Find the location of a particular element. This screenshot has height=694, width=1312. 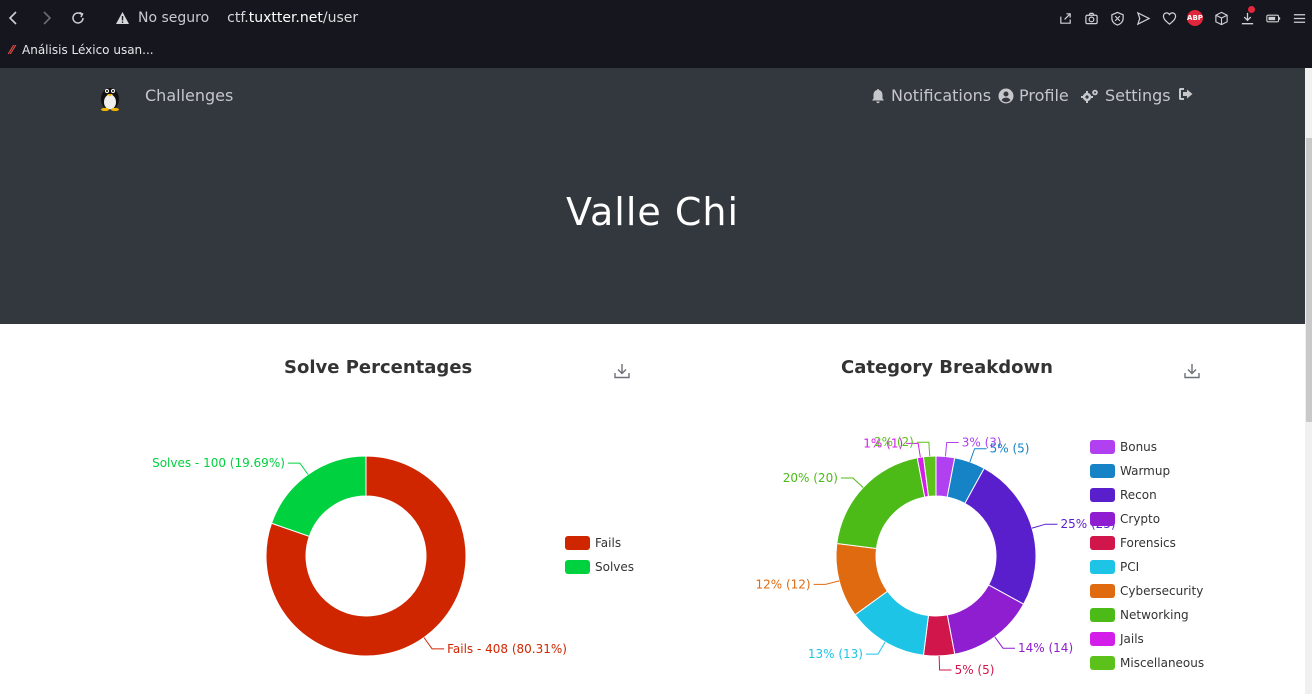

back-button is located at coordinates (14, 18).